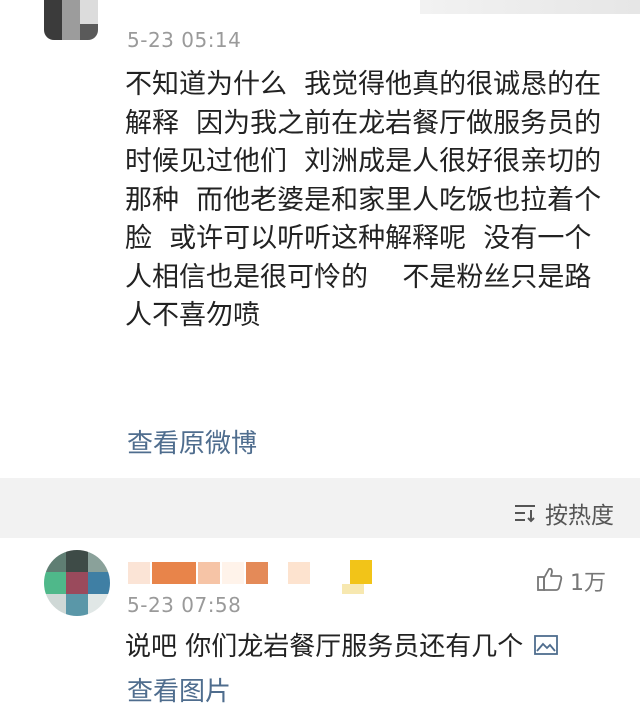 This screenshot has width=640, height=704. Describe the element at coordinates (588, 583) in the screenshot. I see `like-count: 1万` at that location.